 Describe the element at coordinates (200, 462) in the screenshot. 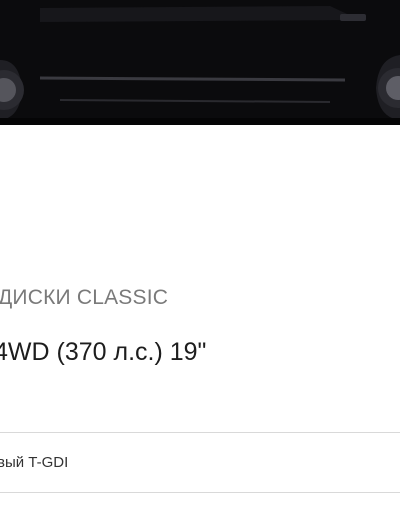

I see `engine-row: вый T-GDI` at that location.